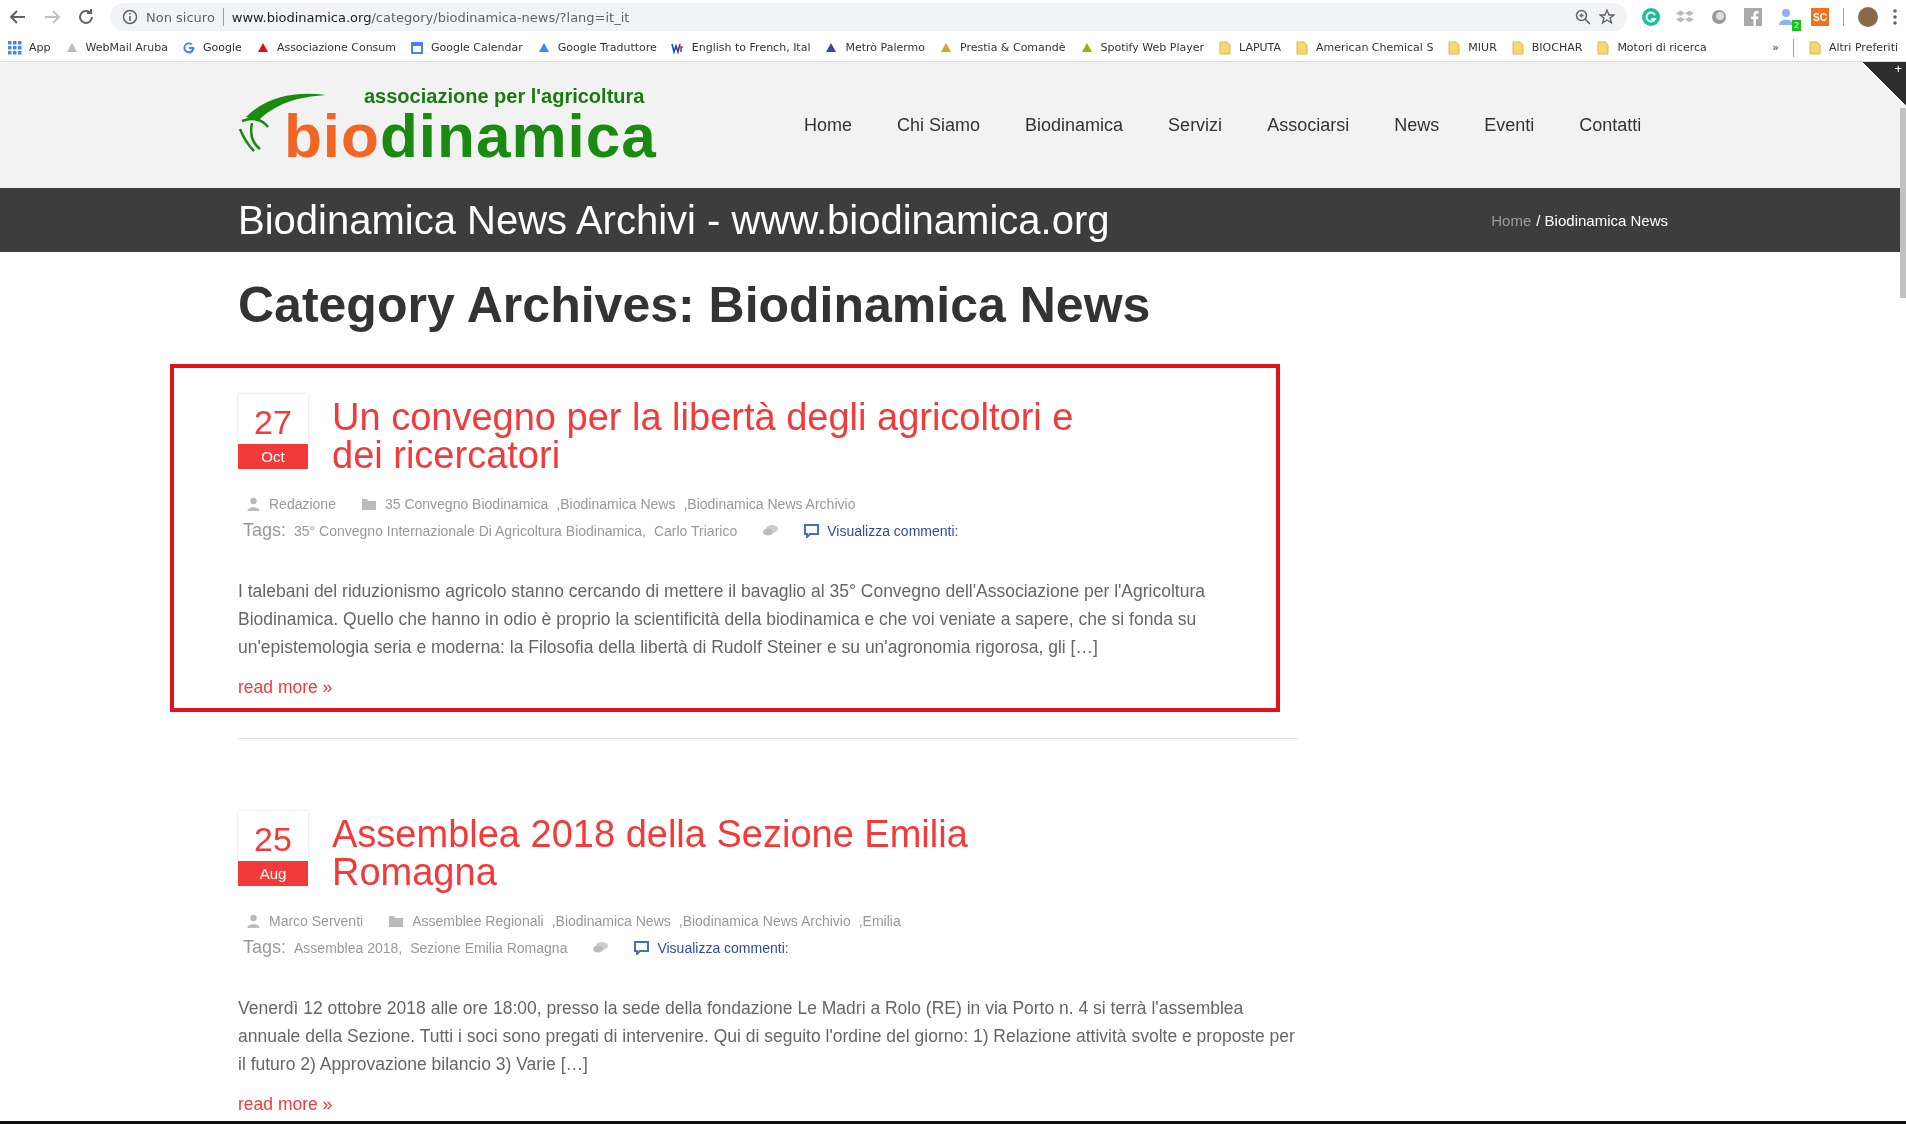 The height and width of the screenshot is (1124, 1906). What do you see at coordinates (1602, 220) in the screenshot?
I see `breadcrumb-current: / Biodinamica News` at bounding box center [1602, 220].